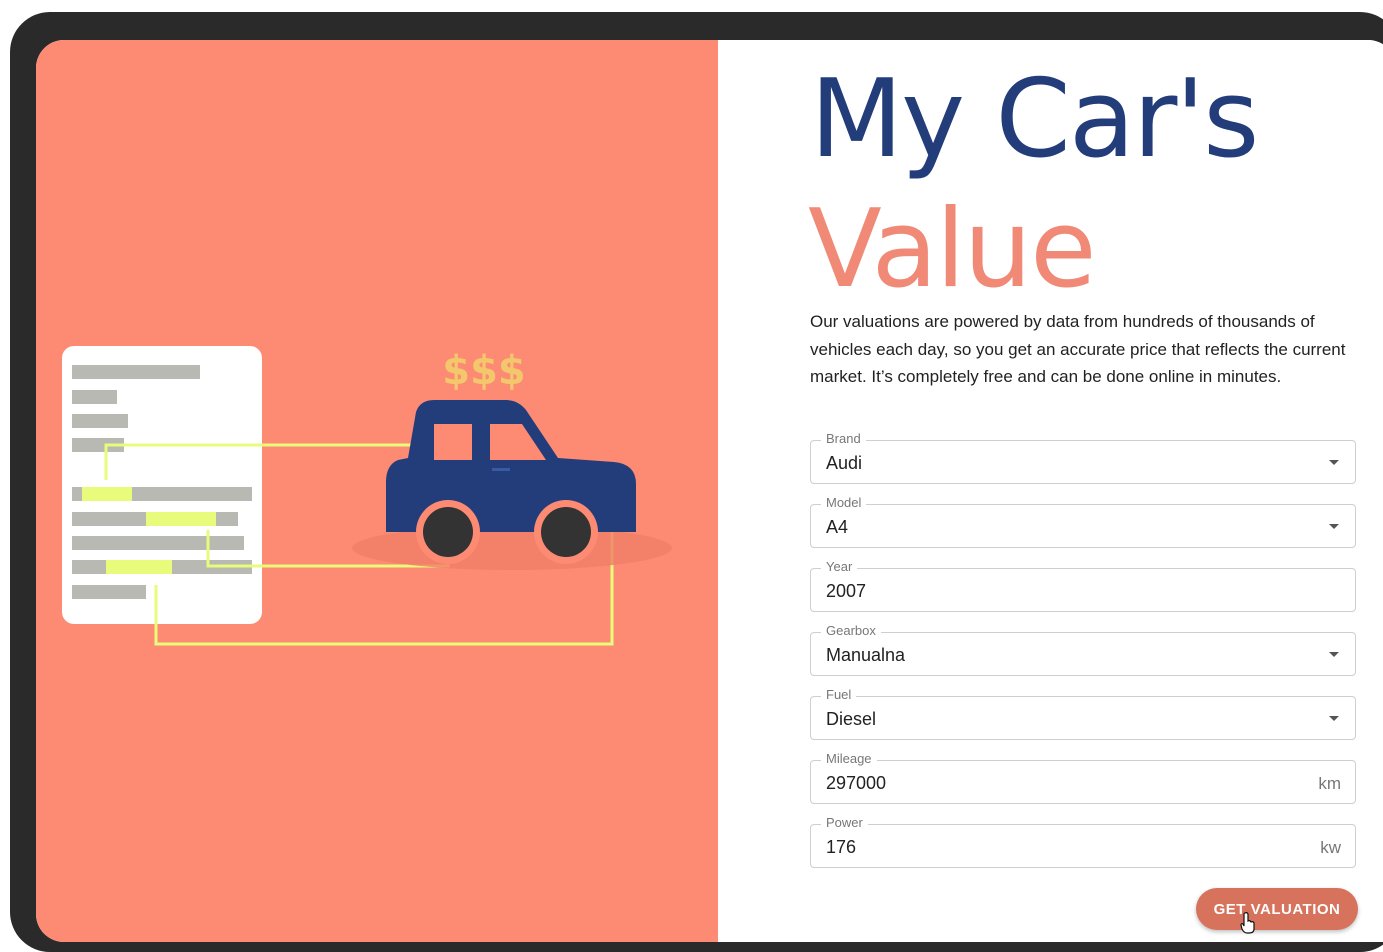 The height and width of the screenshot is (952, 1383). I want to click on mileage-field: Mileage 297000 km, so click(1083, 777).